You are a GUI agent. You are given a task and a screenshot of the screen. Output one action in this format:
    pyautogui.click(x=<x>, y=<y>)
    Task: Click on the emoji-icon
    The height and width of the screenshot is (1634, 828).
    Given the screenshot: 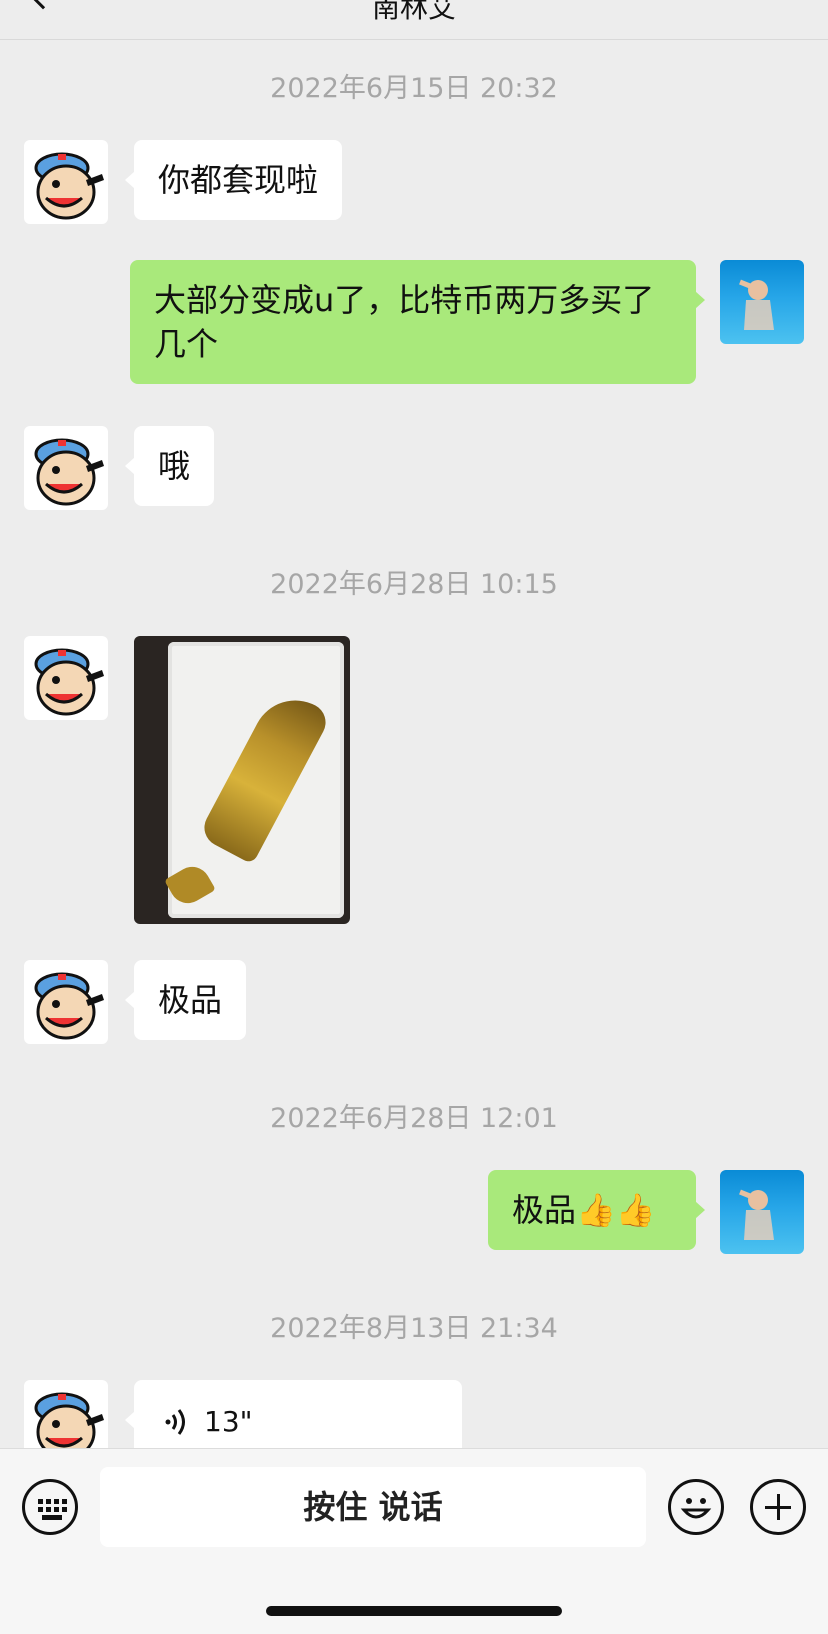 What is the action you would take?
    pyautogui.click(x=696, y=1507)
    